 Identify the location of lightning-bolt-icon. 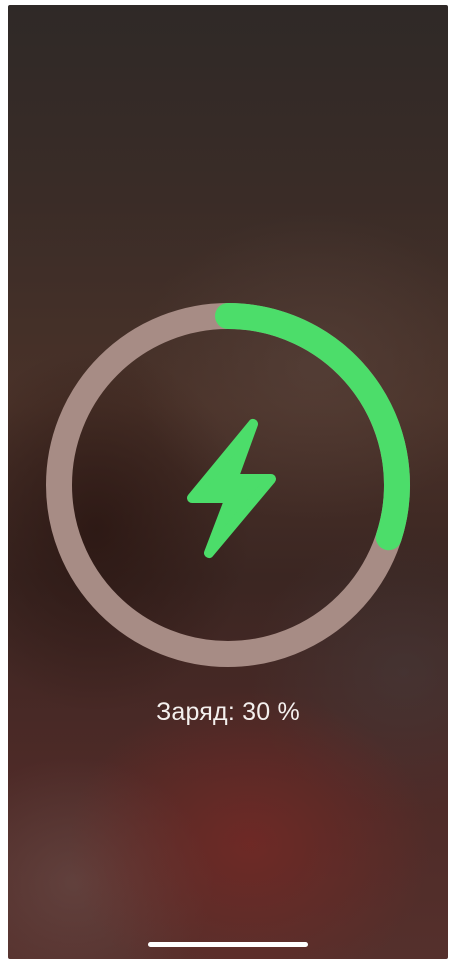
(231, 488).